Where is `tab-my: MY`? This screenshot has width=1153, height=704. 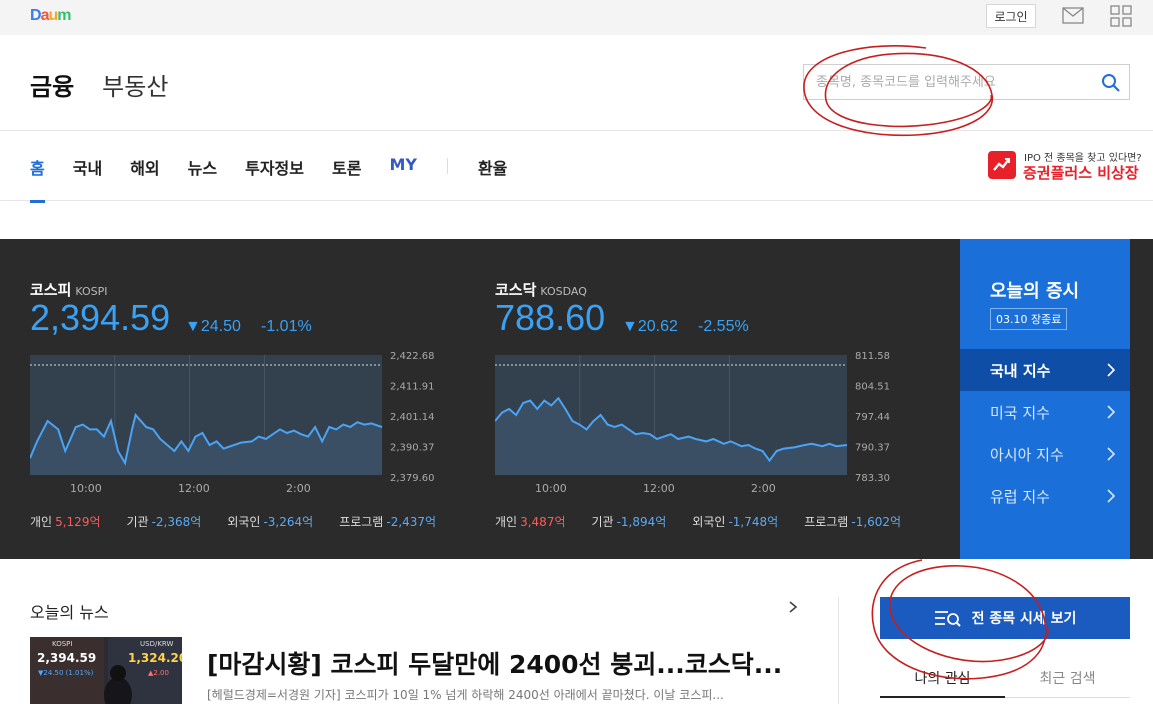
tab-my: MY is located at coordinates (403, 167).